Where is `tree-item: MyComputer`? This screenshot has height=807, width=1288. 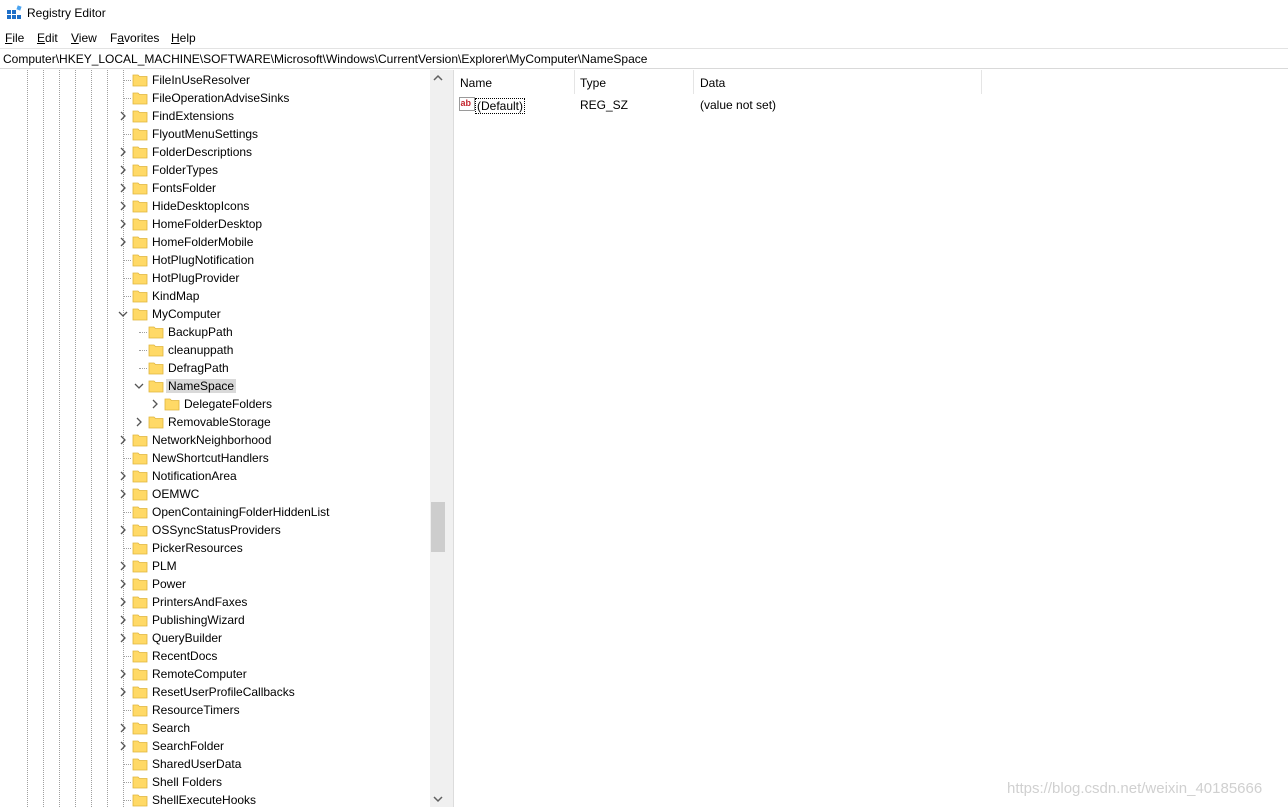 tree-item: MyComputer is located at coordinates (215, 314).